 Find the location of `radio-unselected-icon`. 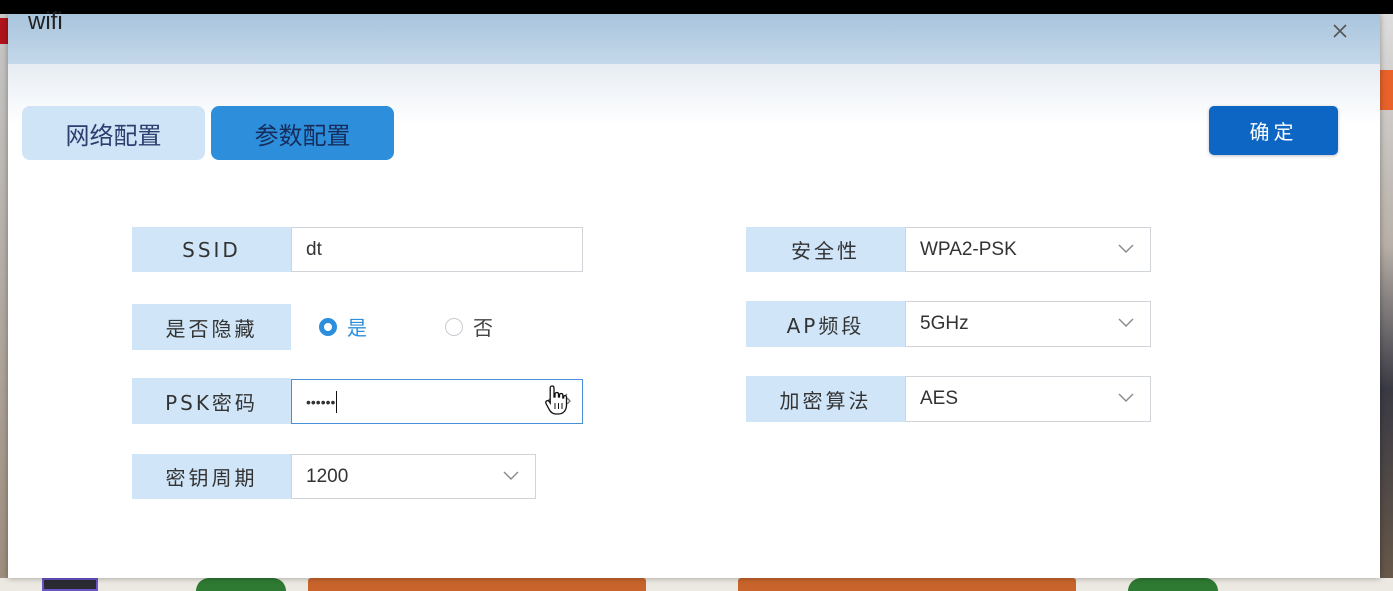

radio-unselected-icon is located at coordinates (454, 326).